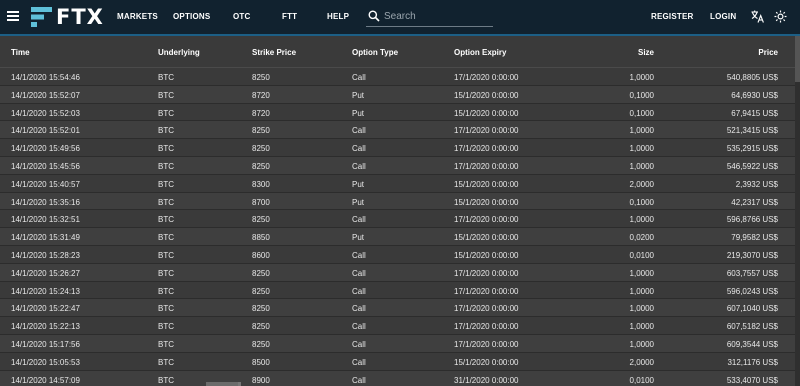  I want to click on column-header-option-type: Option Type, so click(375, 52).